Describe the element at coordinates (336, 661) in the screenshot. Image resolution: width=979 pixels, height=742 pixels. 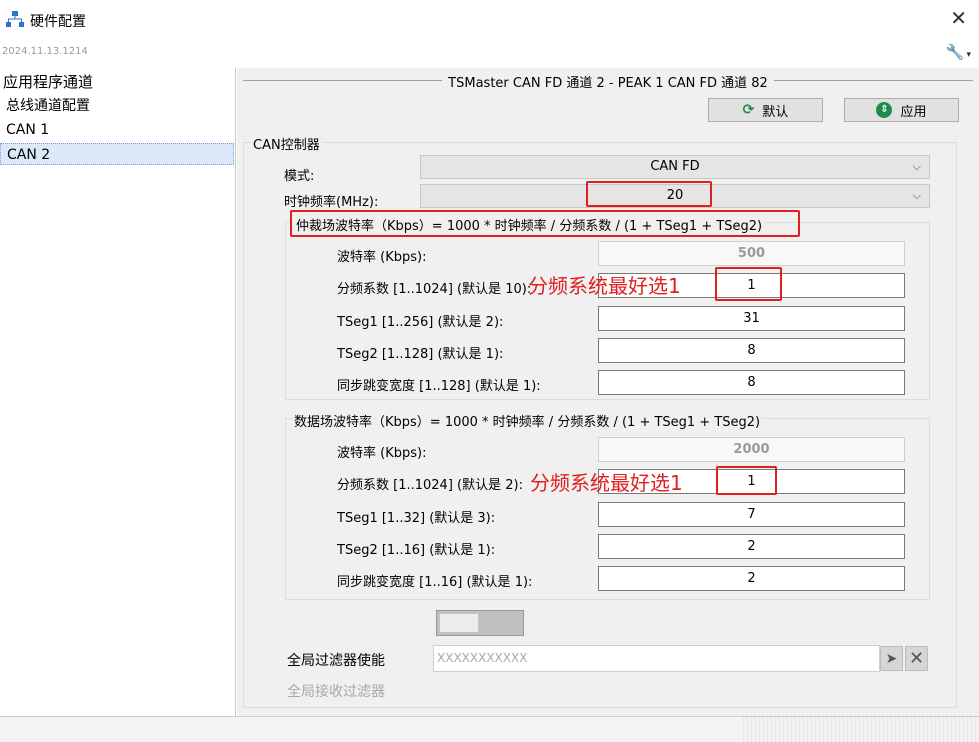
I see `global-filter-enable-label: 全局过滤器使能` at that location.